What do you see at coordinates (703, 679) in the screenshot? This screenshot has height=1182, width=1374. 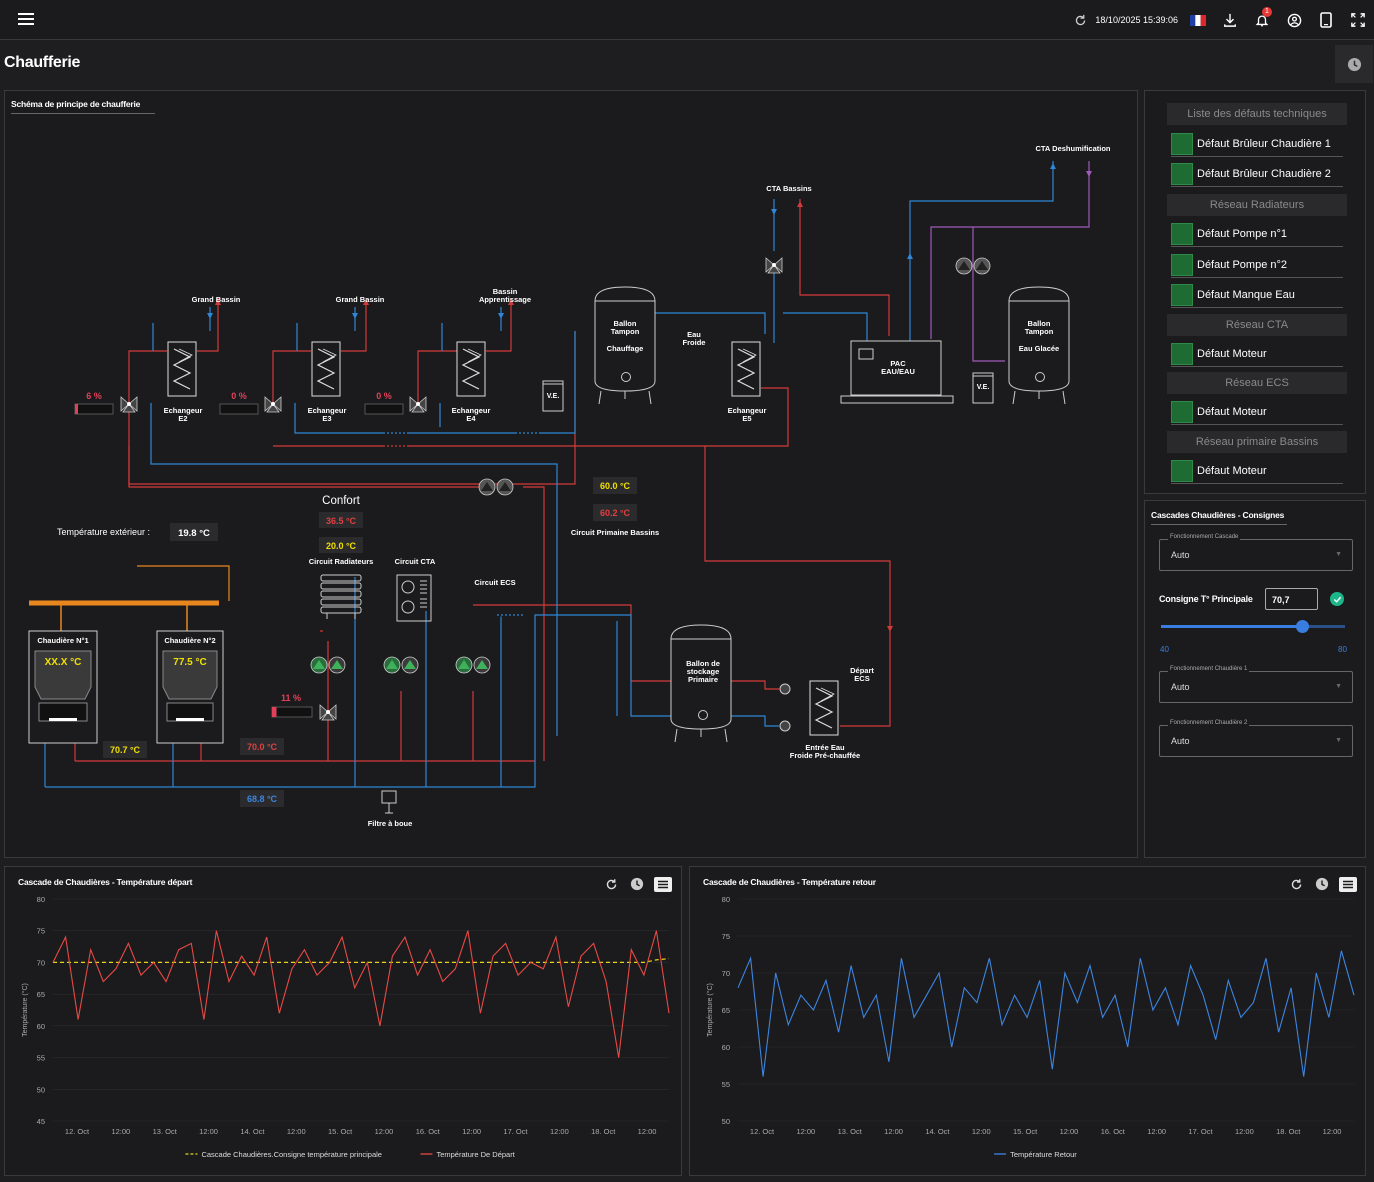 I see `label-primaire: Primaire` at bounding box center [703, 679].